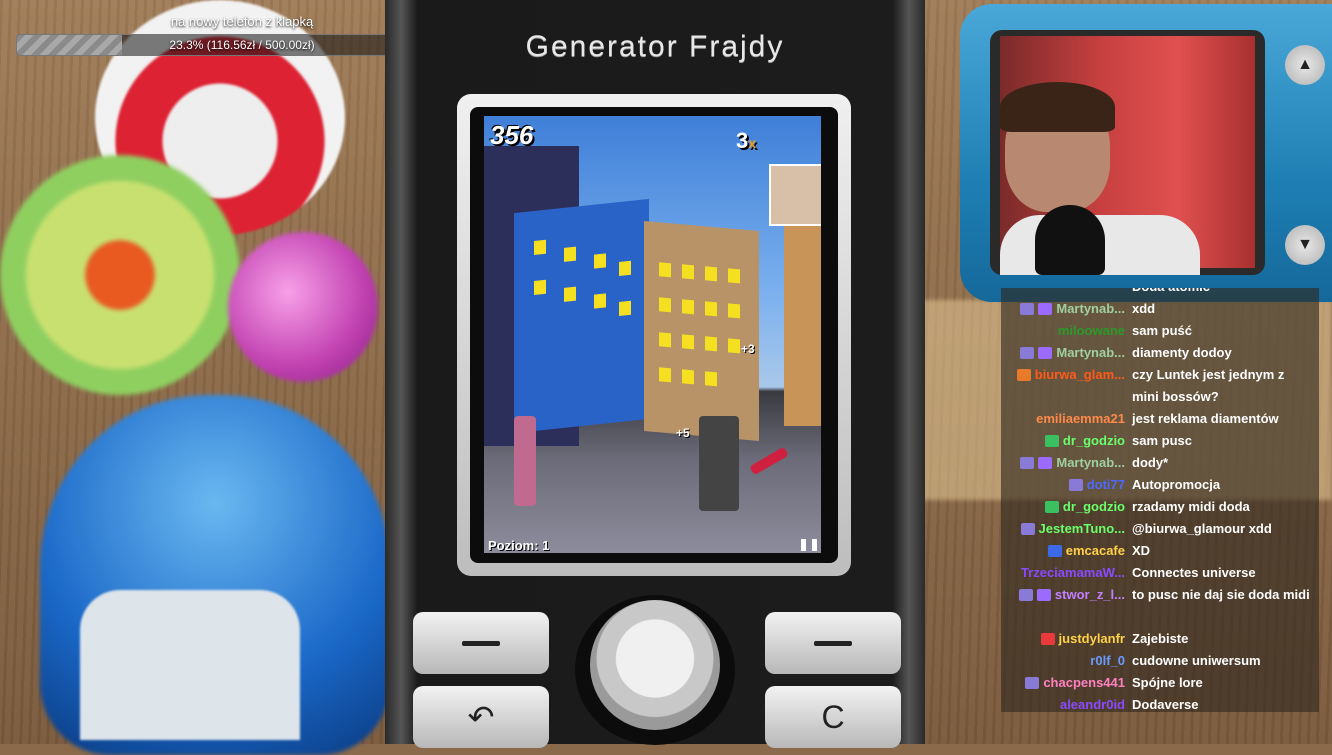 Image resolution: width=1332 pixels, height=755 pixels. What do you see at coordinates (1223, 293) in the screenshot?
I see `chat-message-text: Doda atomic` at bounding box center [1223, 293].